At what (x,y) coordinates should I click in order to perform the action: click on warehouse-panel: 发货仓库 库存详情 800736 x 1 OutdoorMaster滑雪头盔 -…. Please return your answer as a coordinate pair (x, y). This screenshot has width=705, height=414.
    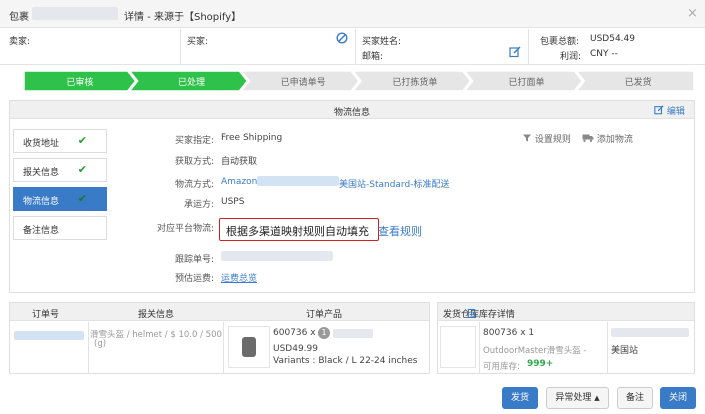
    Looking at the image, I should click on (566, 338).